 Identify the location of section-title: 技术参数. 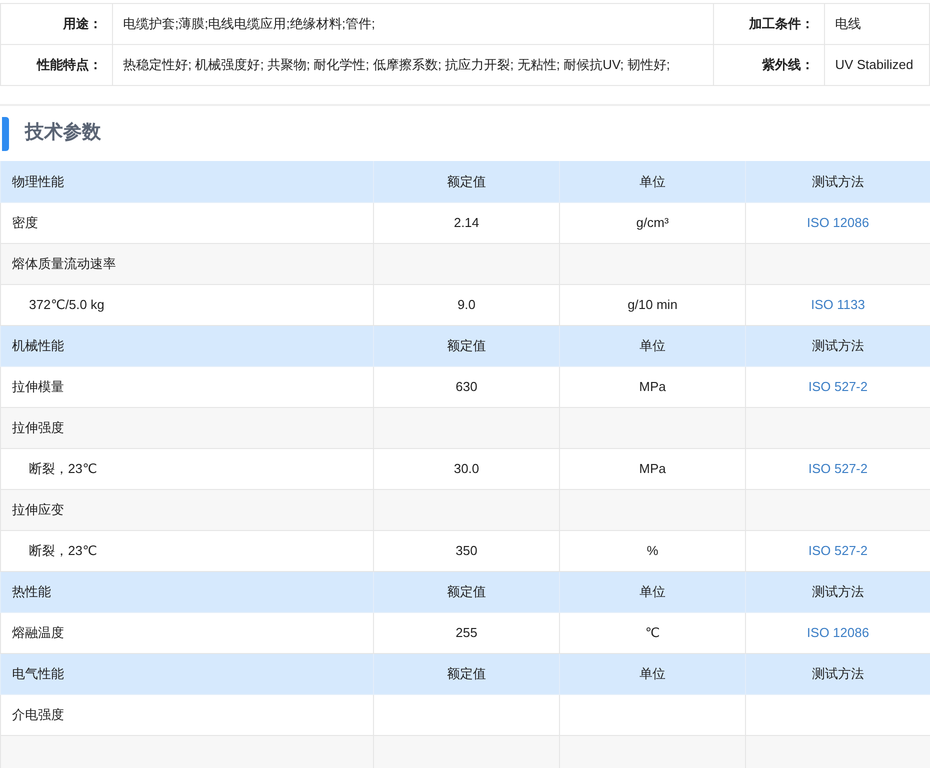
(63, 133).